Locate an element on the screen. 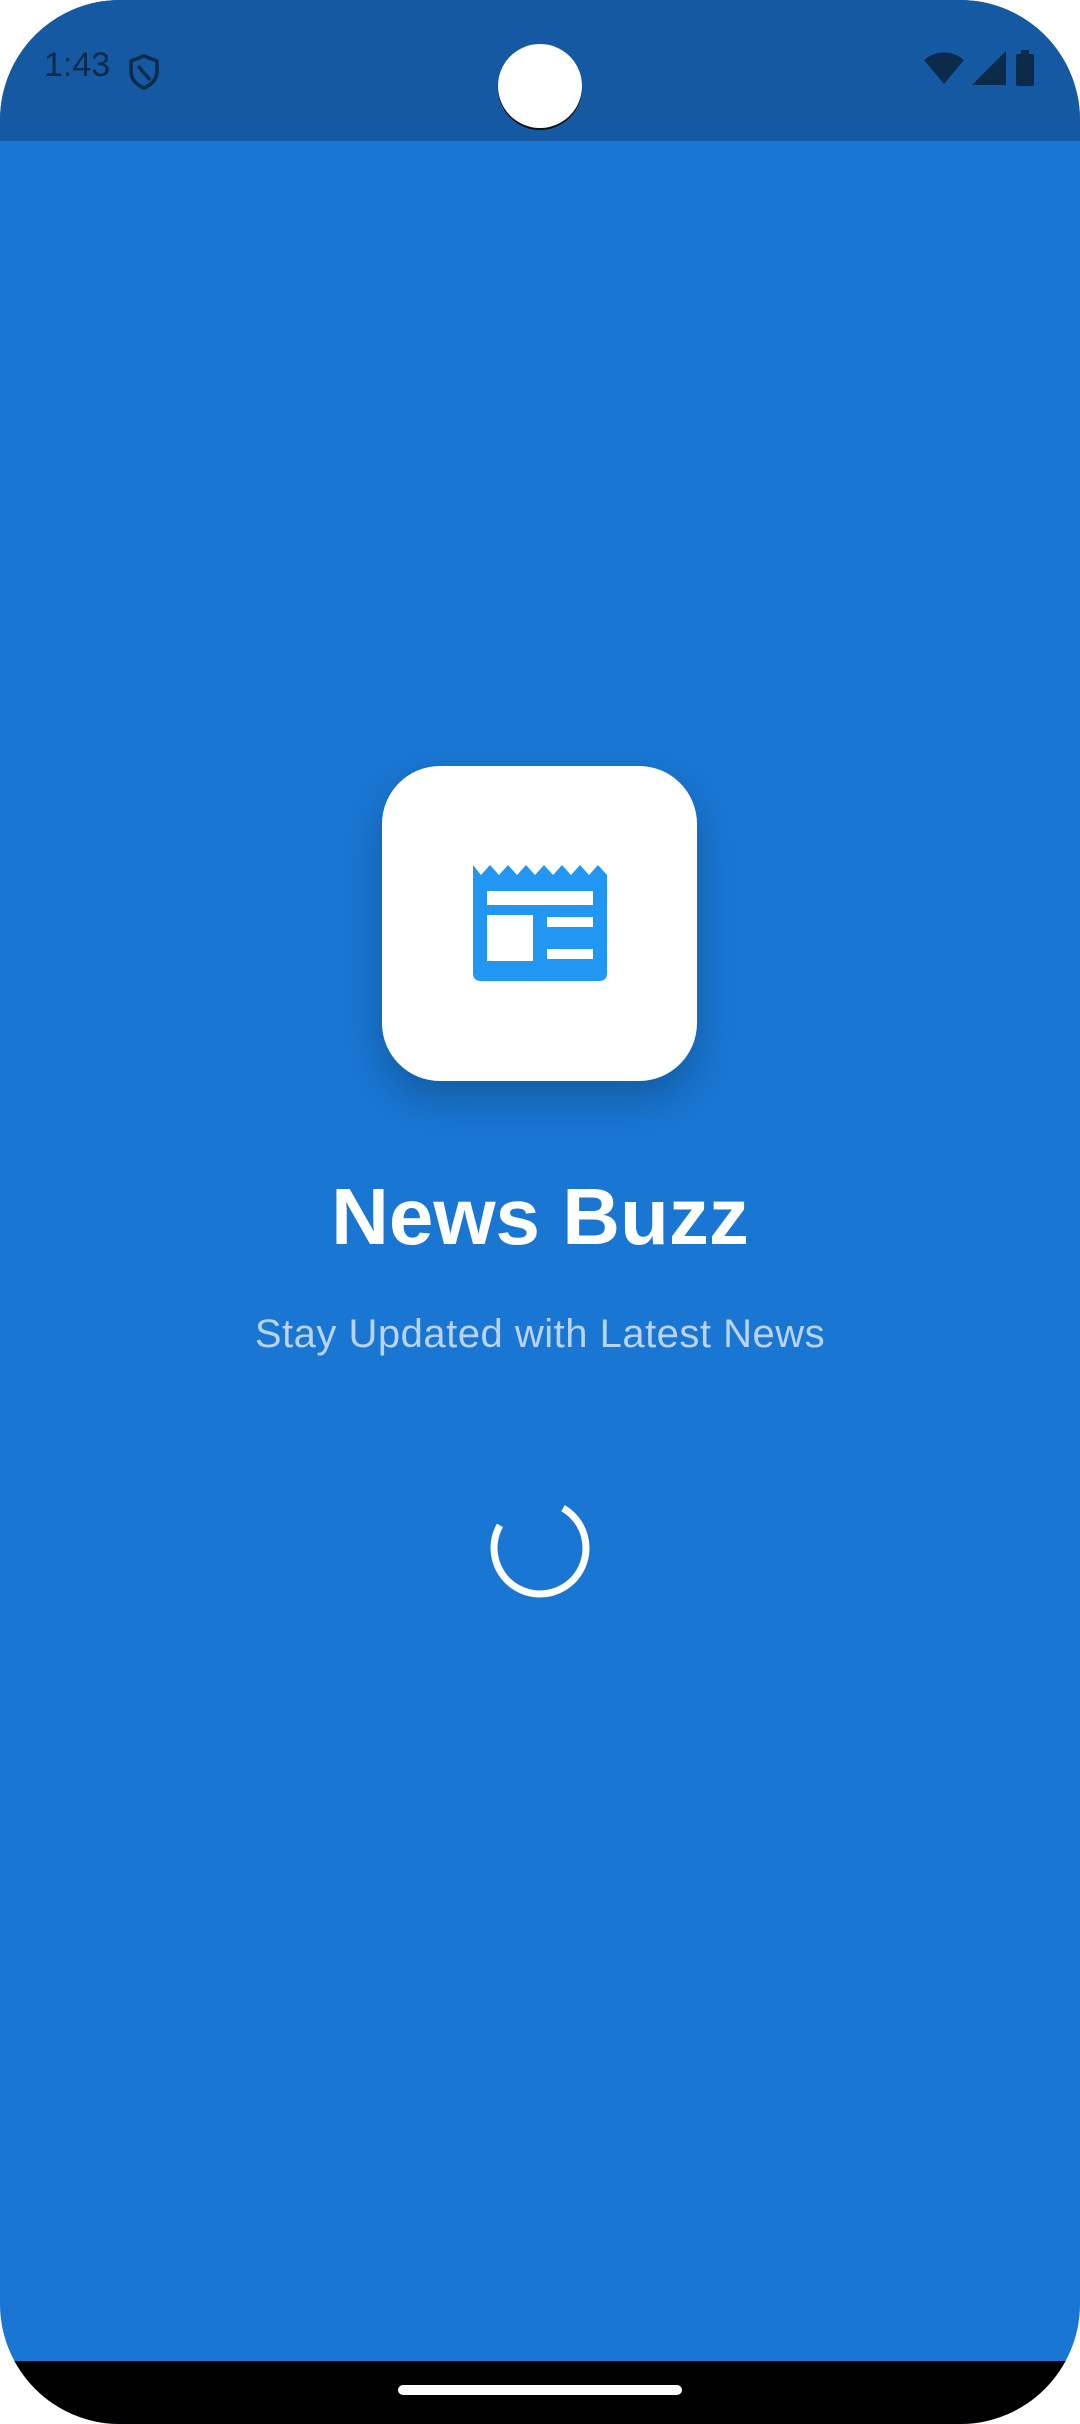  wifi-icon is located at coordinates (944, 70).